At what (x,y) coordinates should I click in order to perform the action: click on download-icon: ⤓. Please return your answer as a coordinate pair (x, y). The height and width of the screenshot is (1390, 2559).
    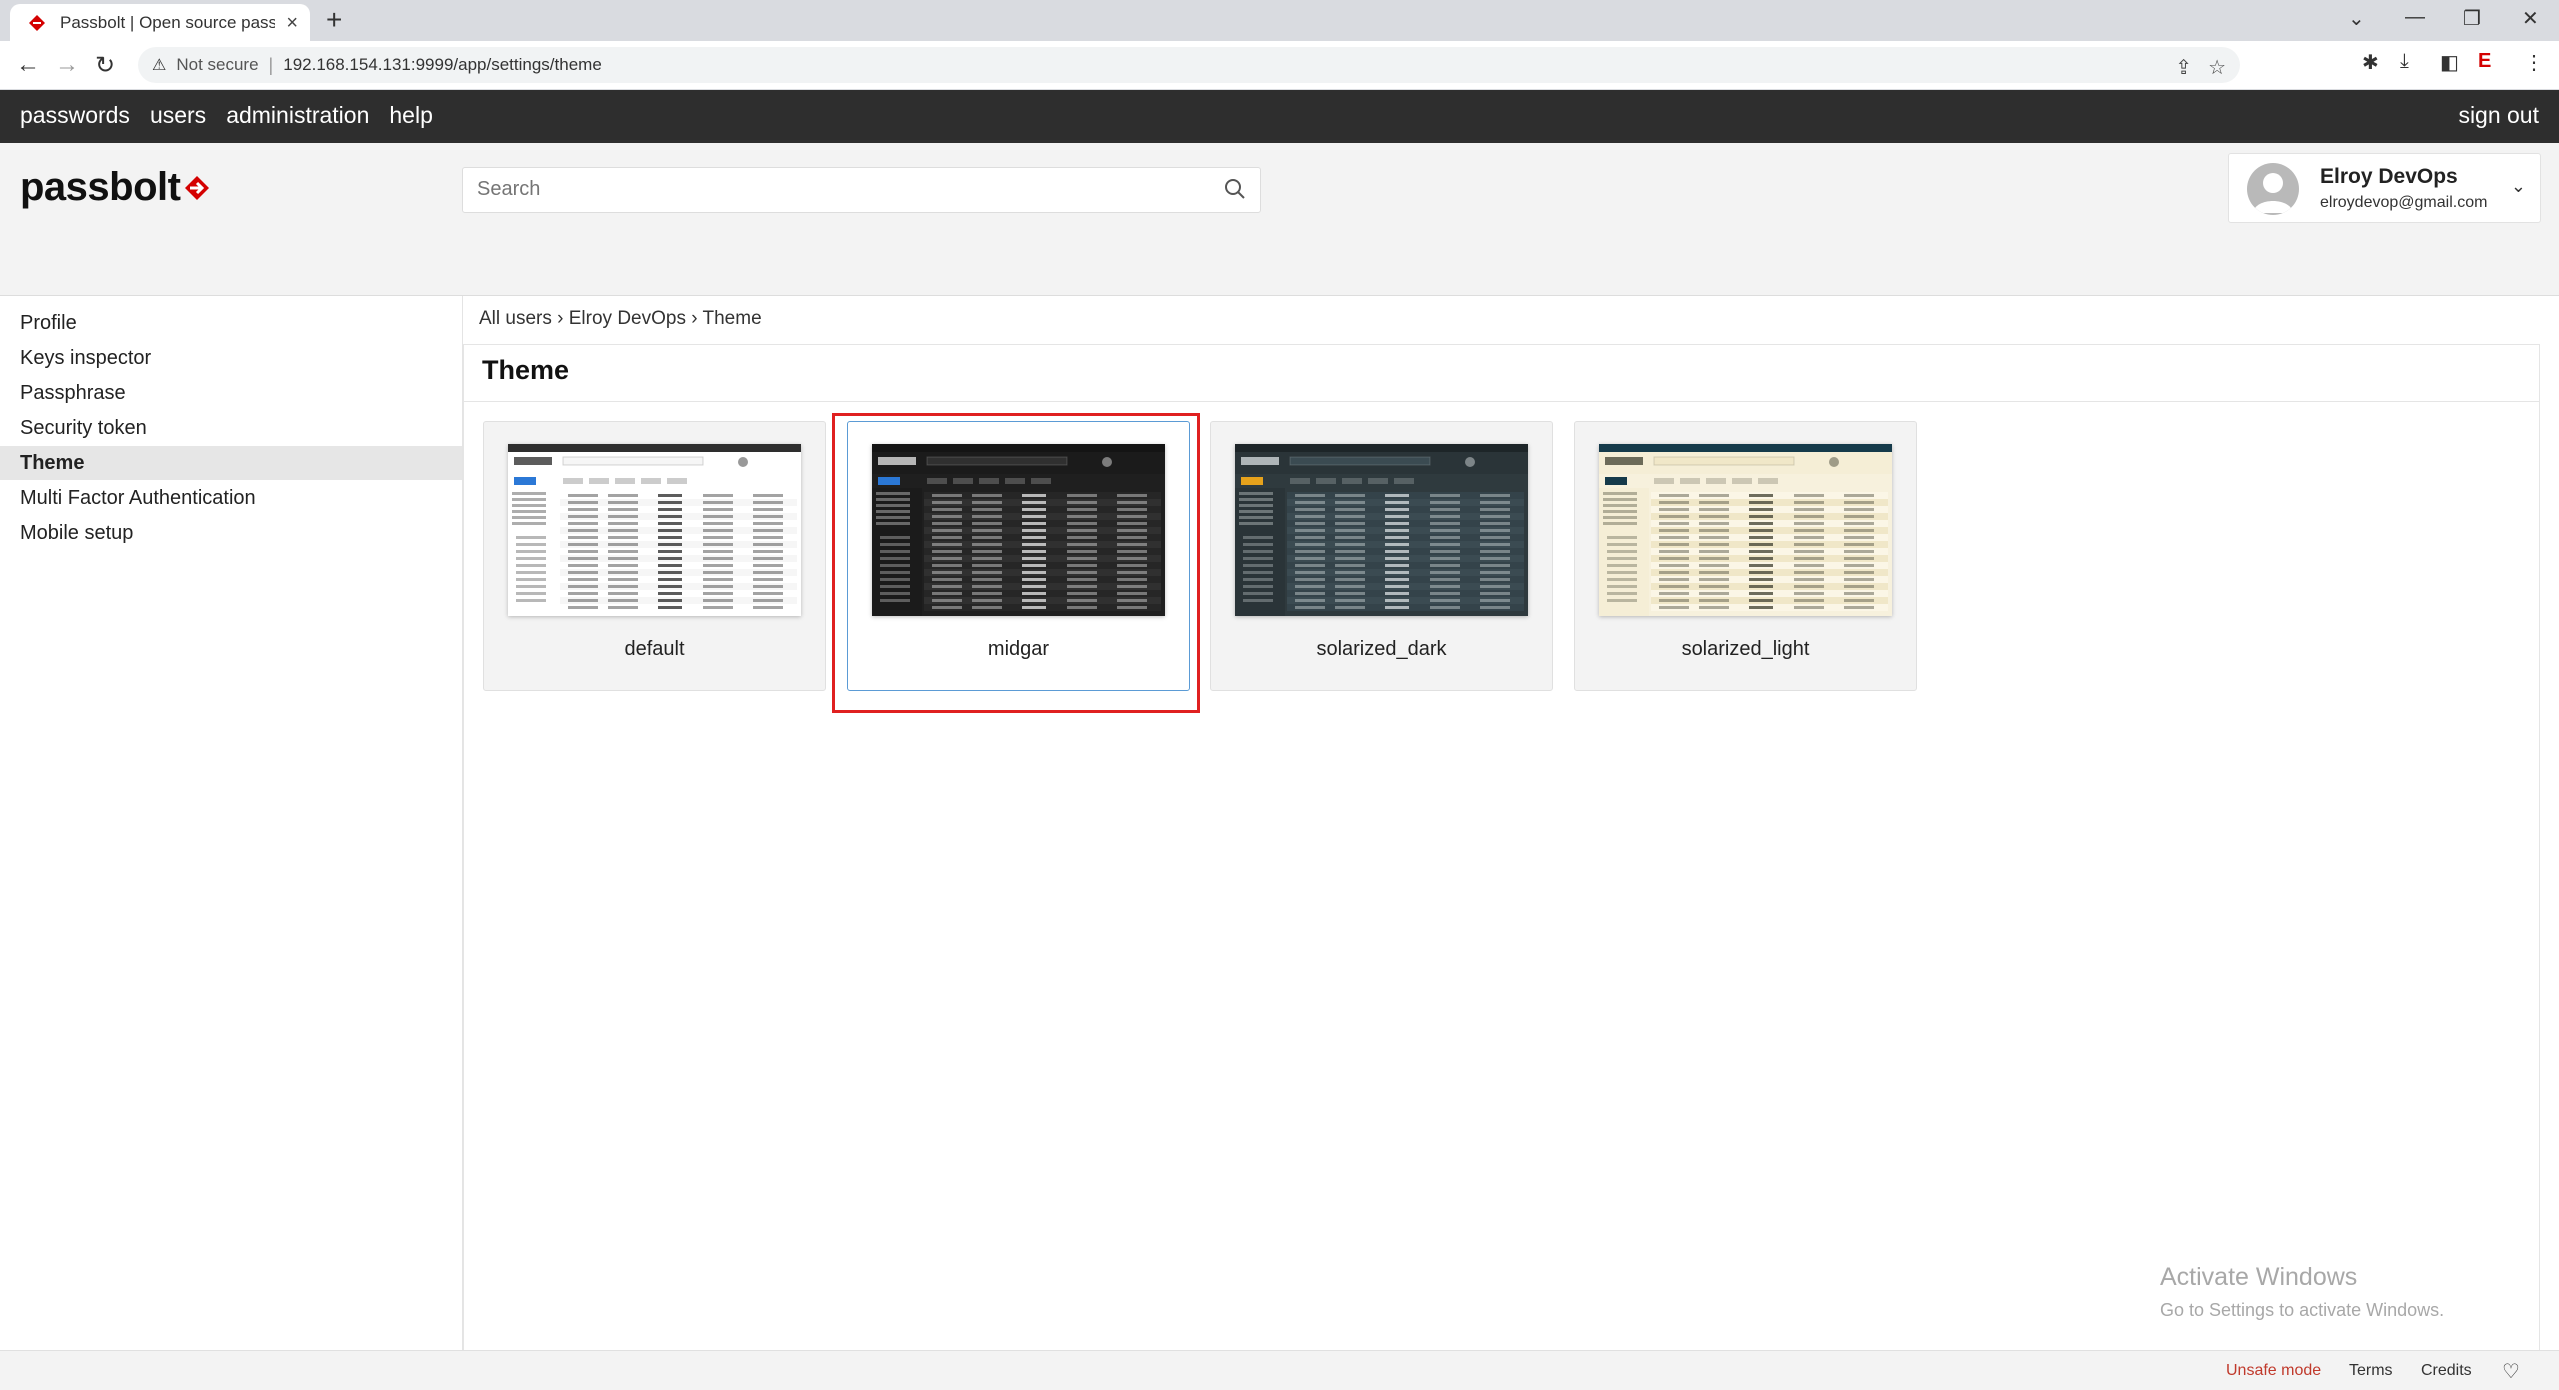
    Looking at the image, I should click on (2404, 61).